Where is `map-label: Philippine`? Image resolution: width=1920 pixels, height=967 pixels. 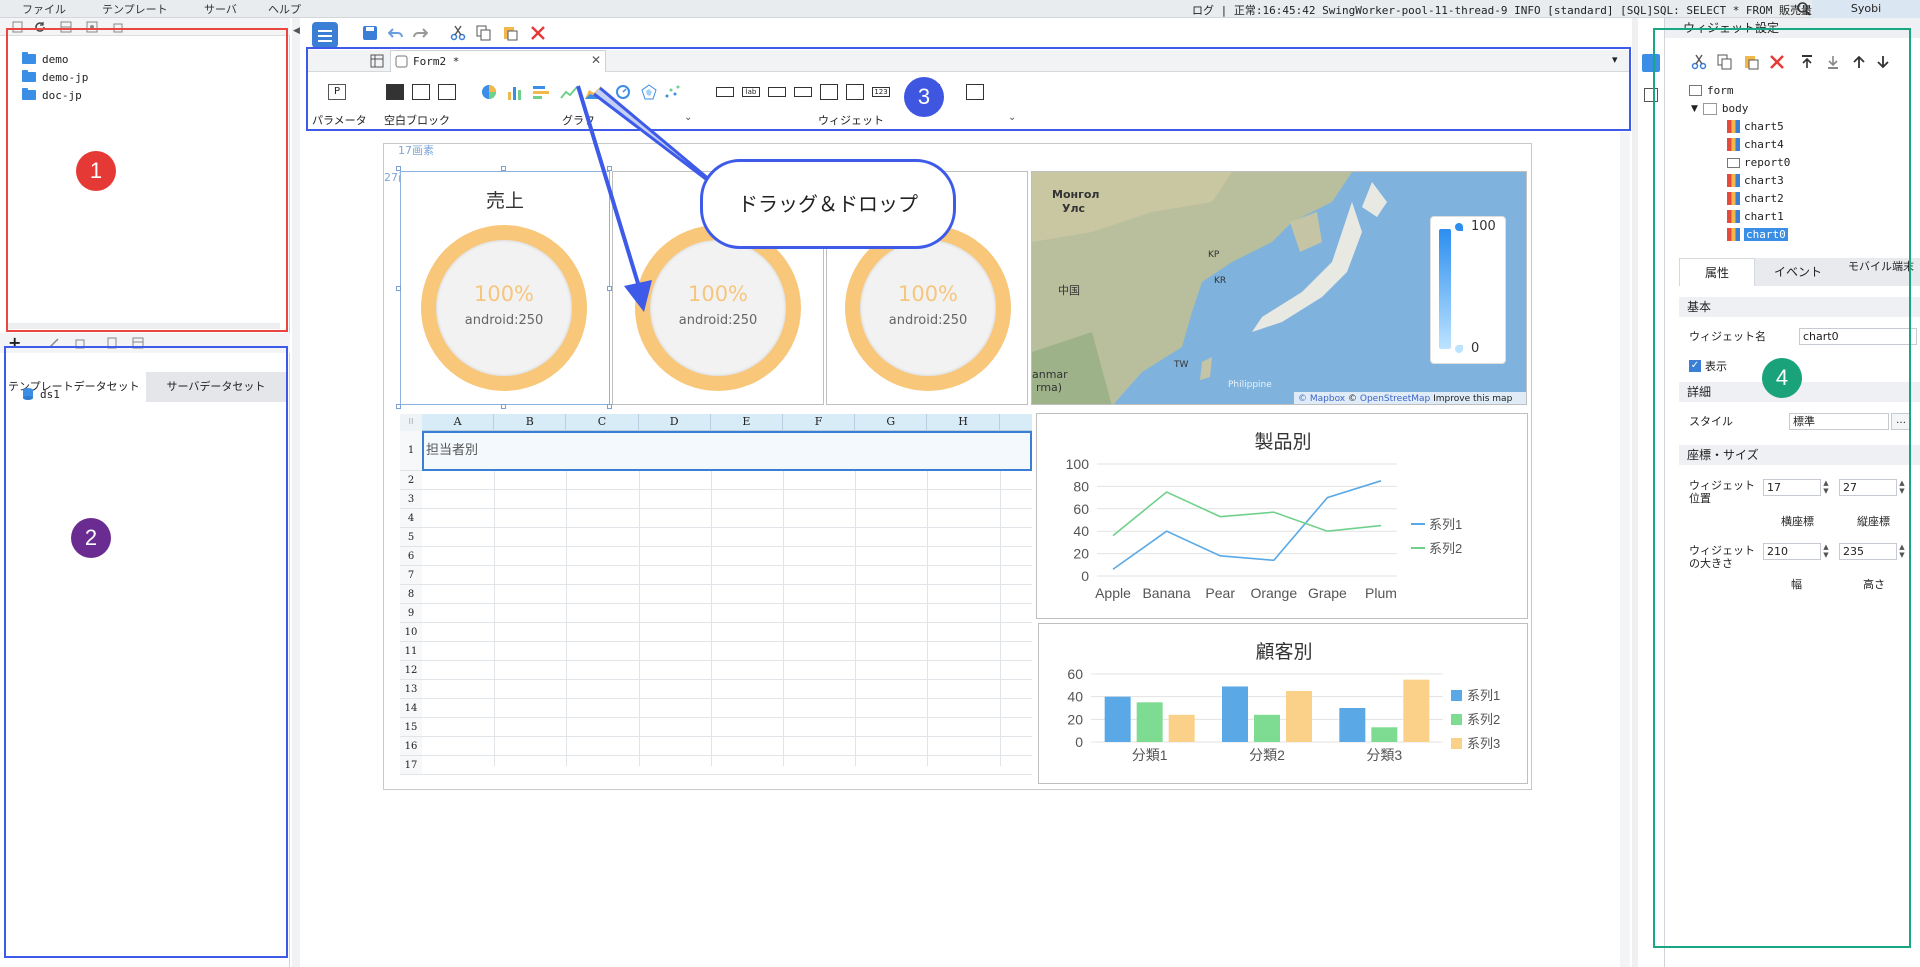
map-label: Philippine is located at coordinates (1250, 385).